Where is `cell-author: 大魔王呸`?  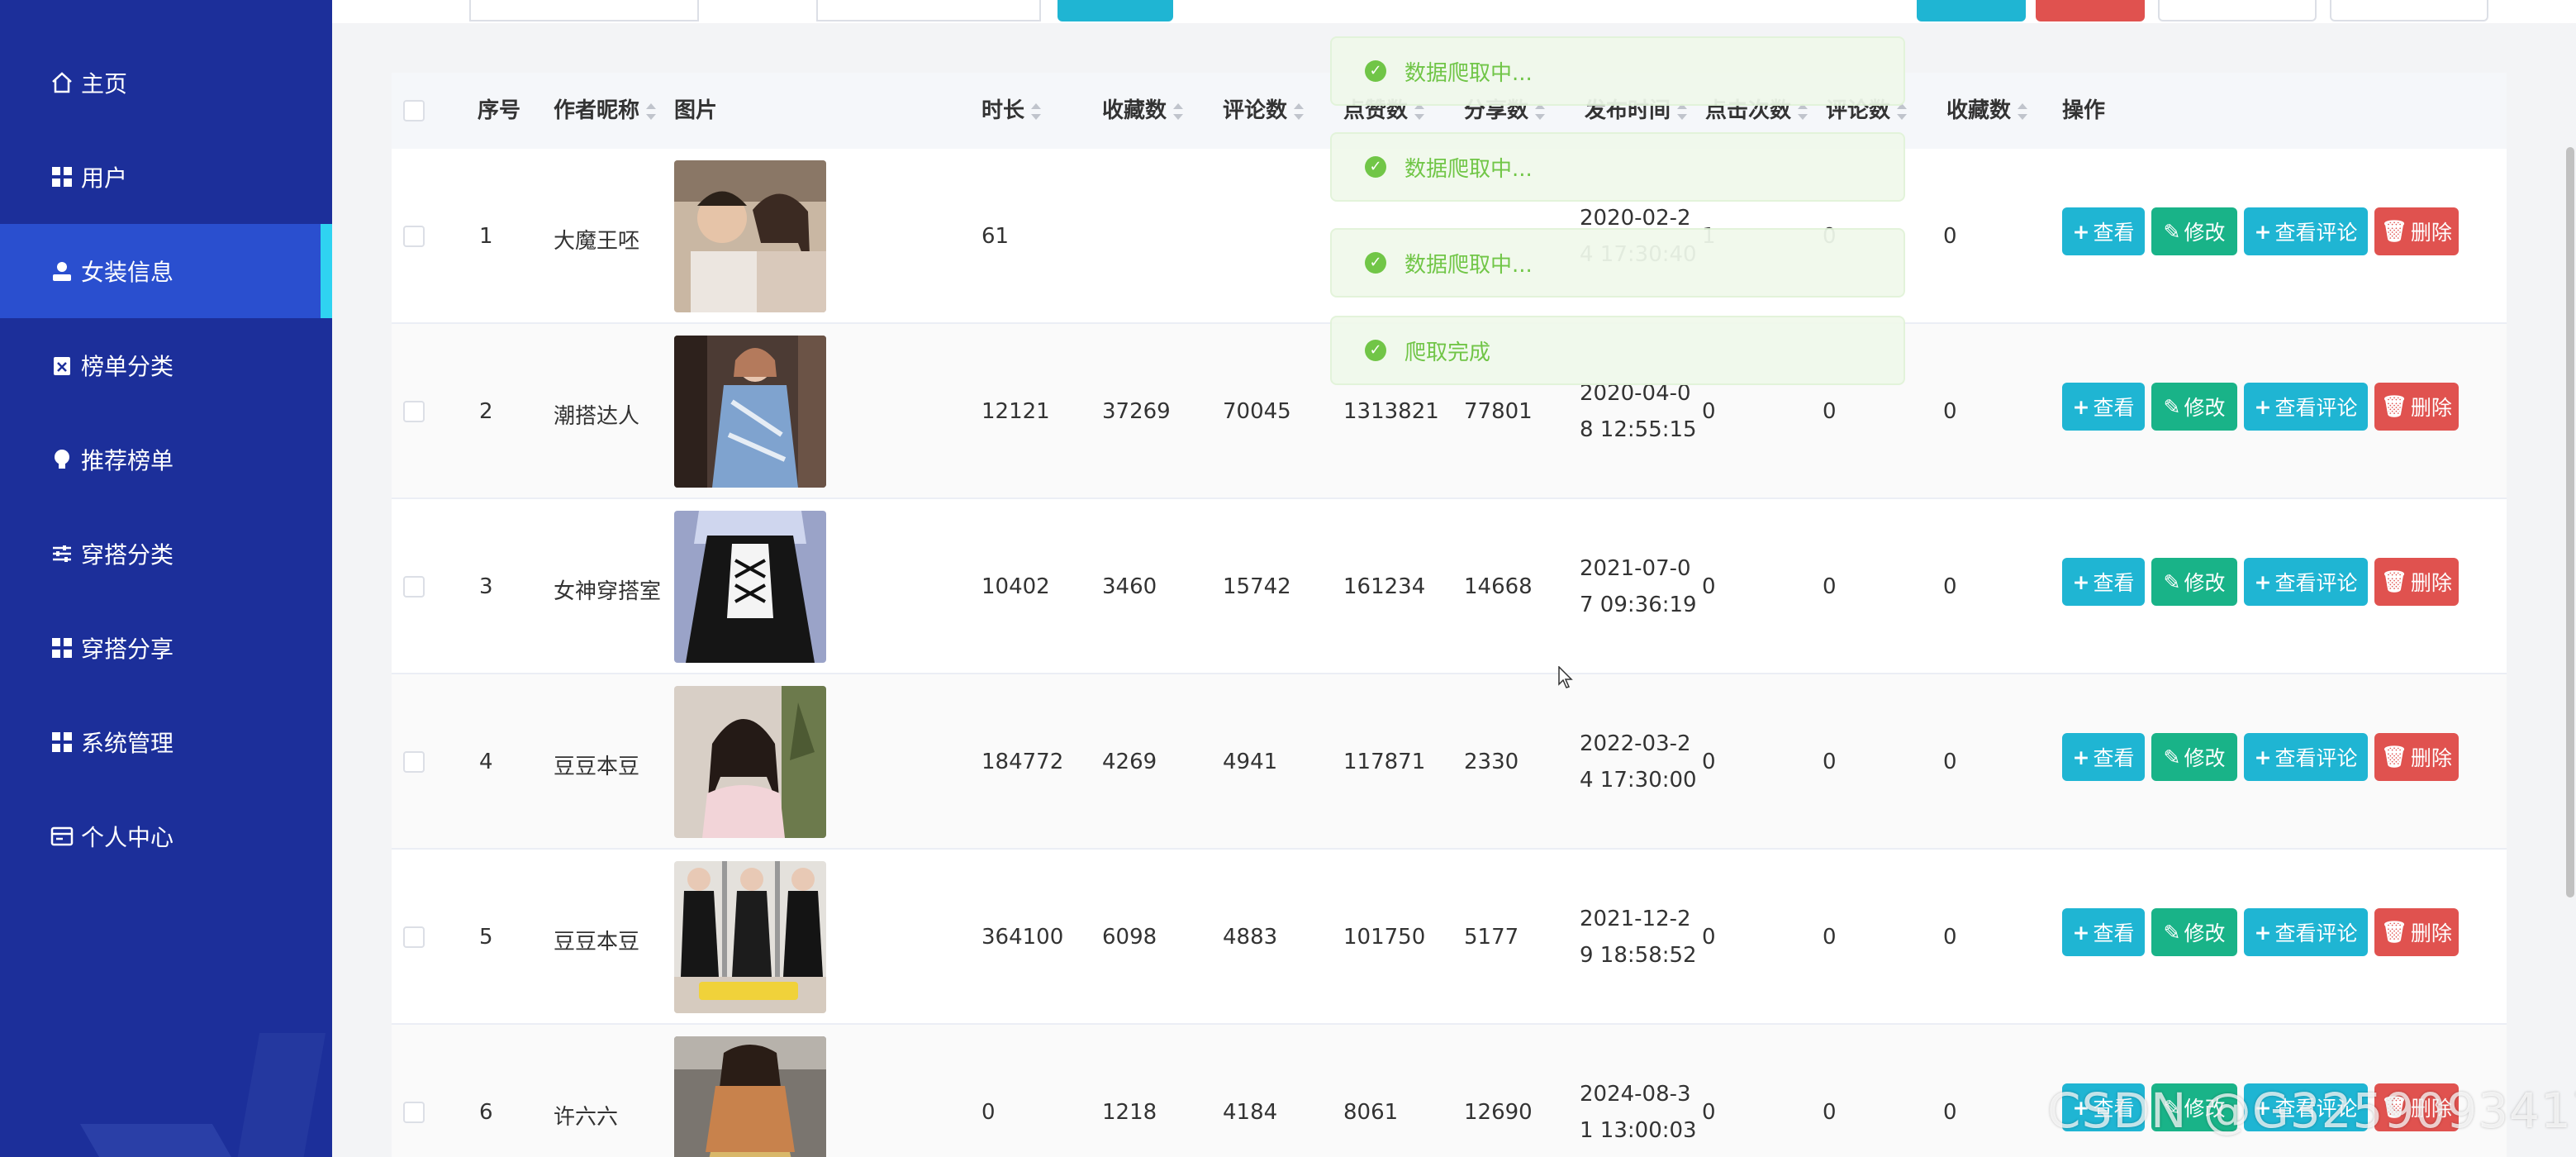
cell-author: 大魔王呸 is located at coordinates (597, 242).